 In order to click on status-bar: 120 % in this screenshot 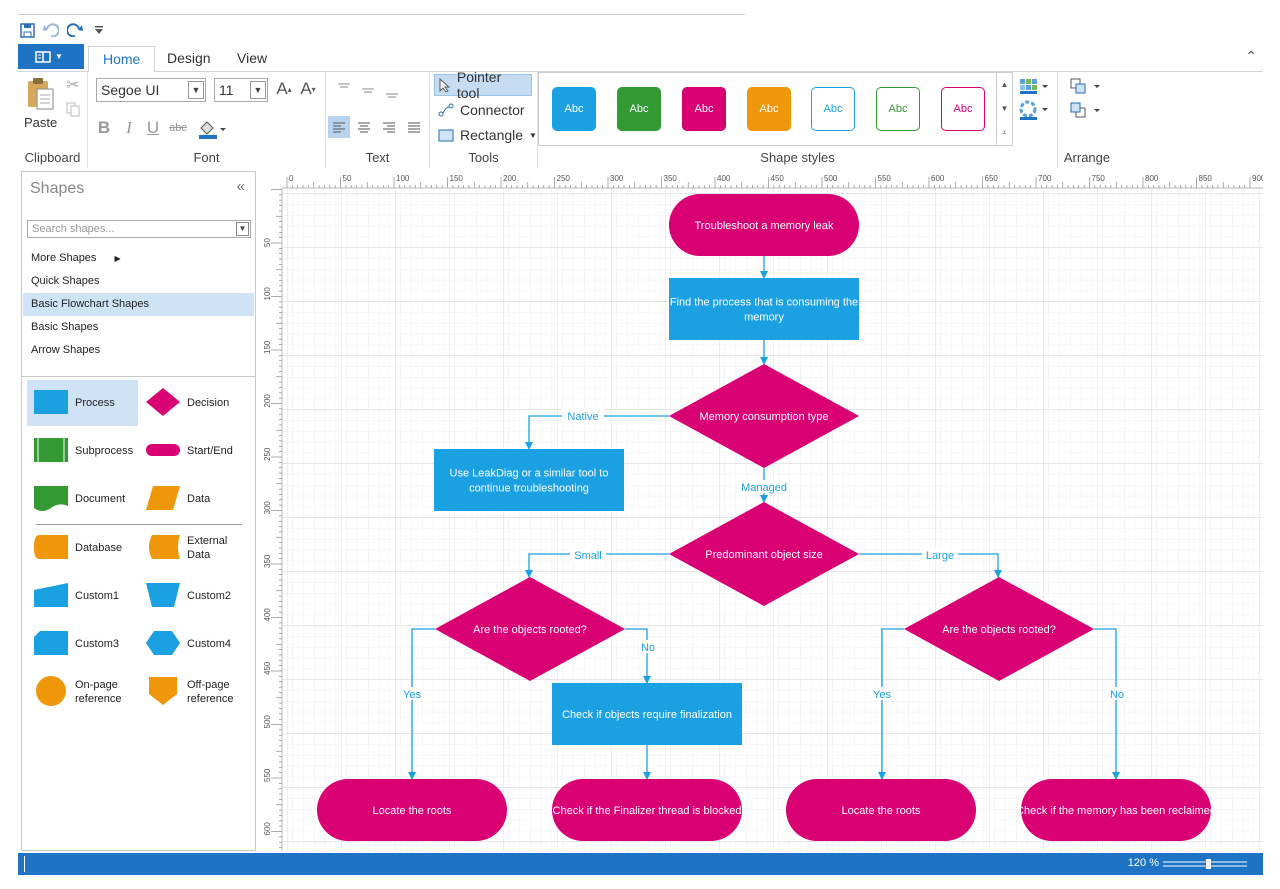, I will do `click(640, 864)`.